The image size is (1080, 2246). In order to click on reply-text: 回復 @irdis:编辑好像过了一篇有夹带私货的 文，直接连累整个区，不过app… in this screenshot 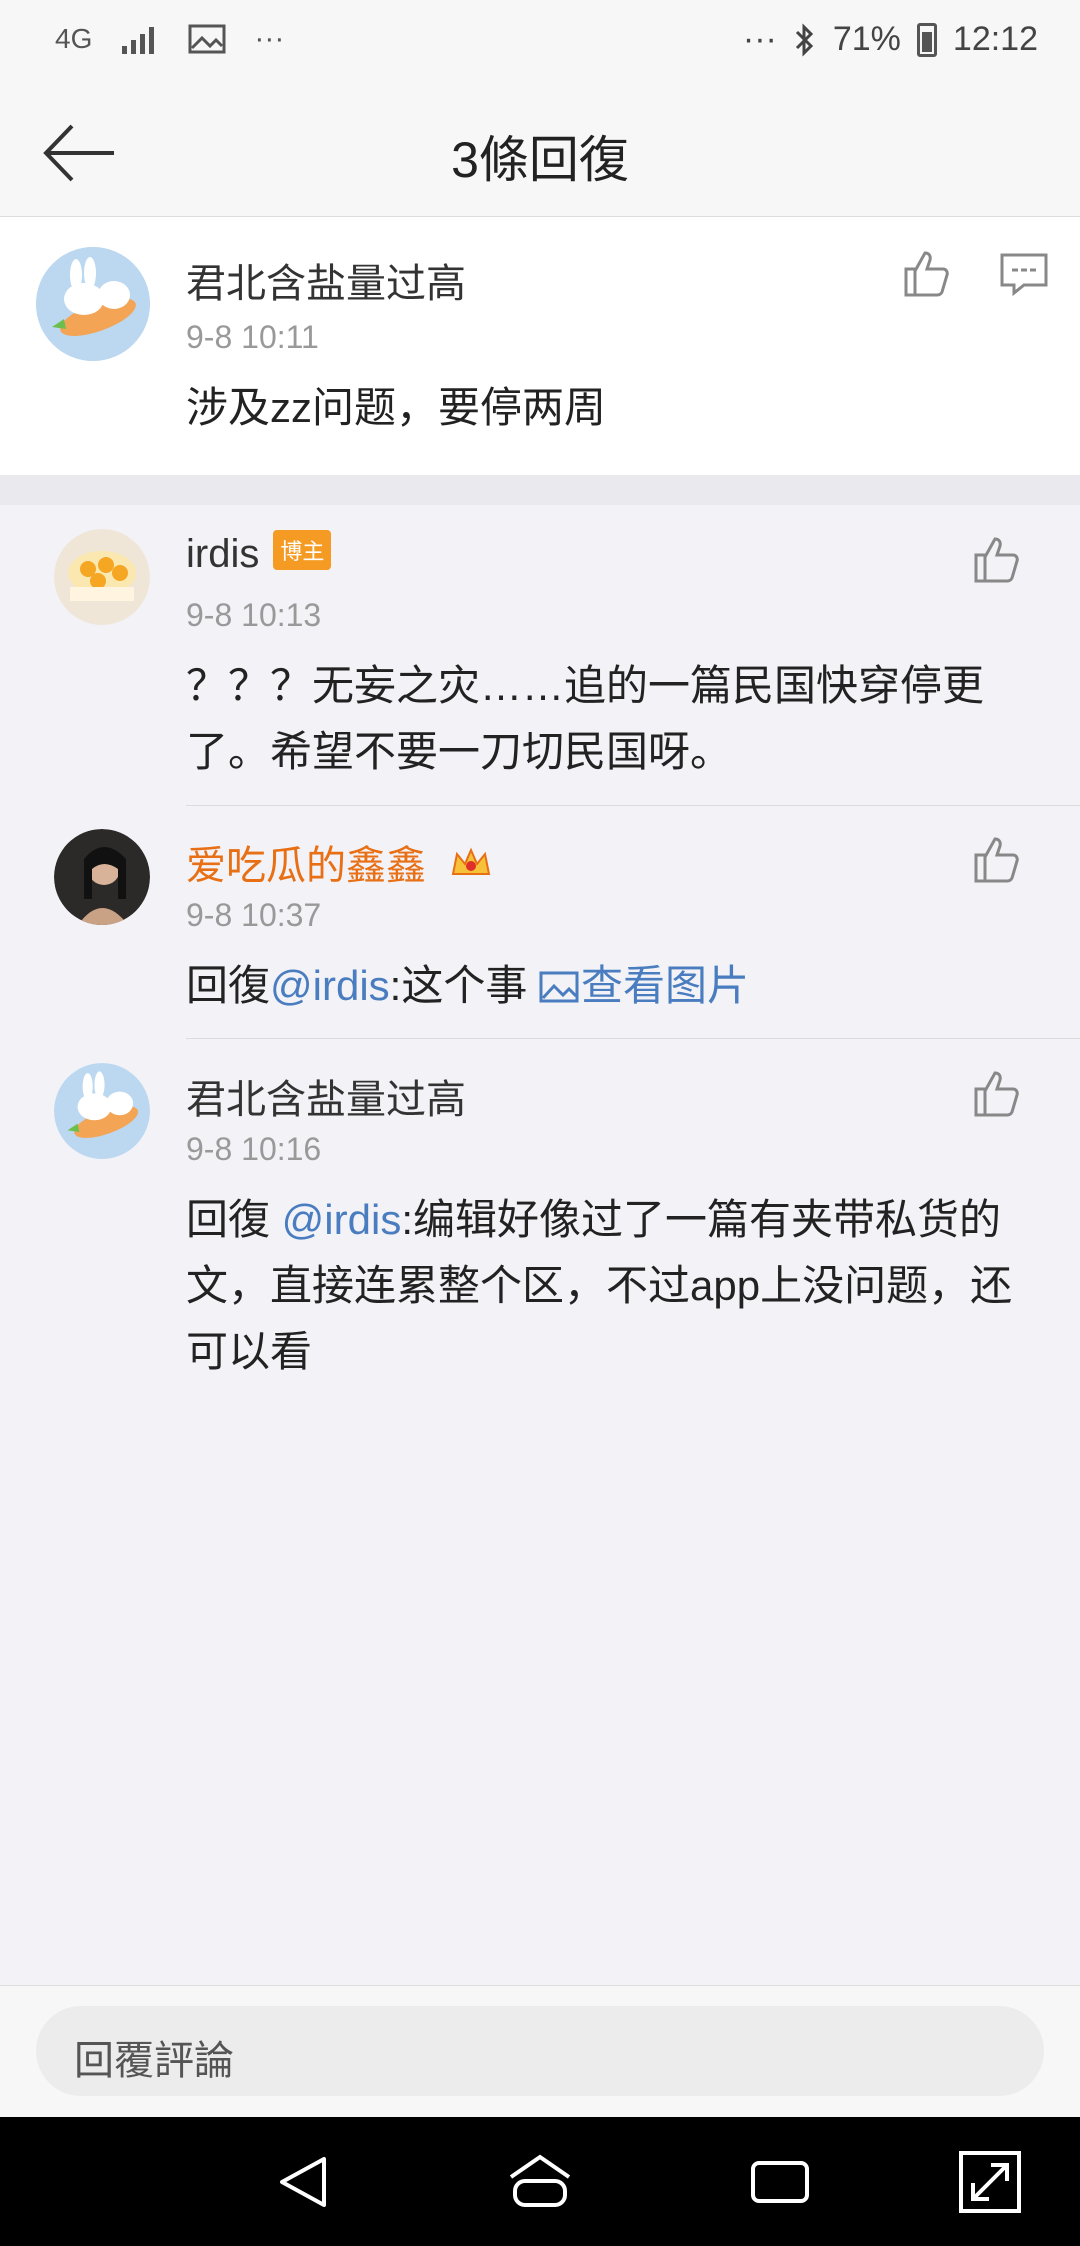, I will do `click(599, 1285)`.